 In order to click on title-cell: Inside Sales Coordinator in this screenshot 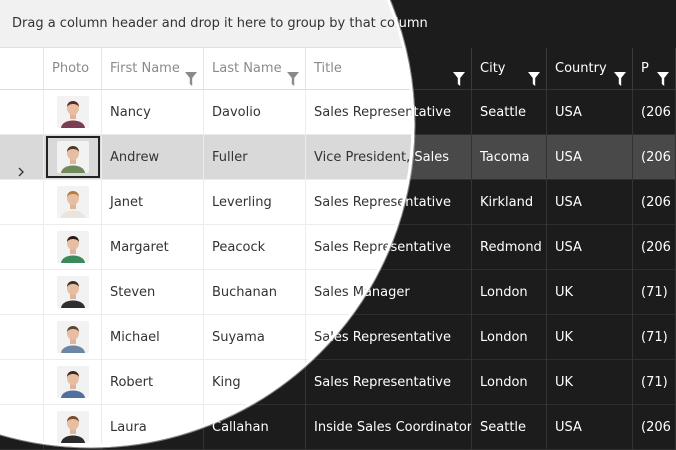, I will do `click(389, 427)`.